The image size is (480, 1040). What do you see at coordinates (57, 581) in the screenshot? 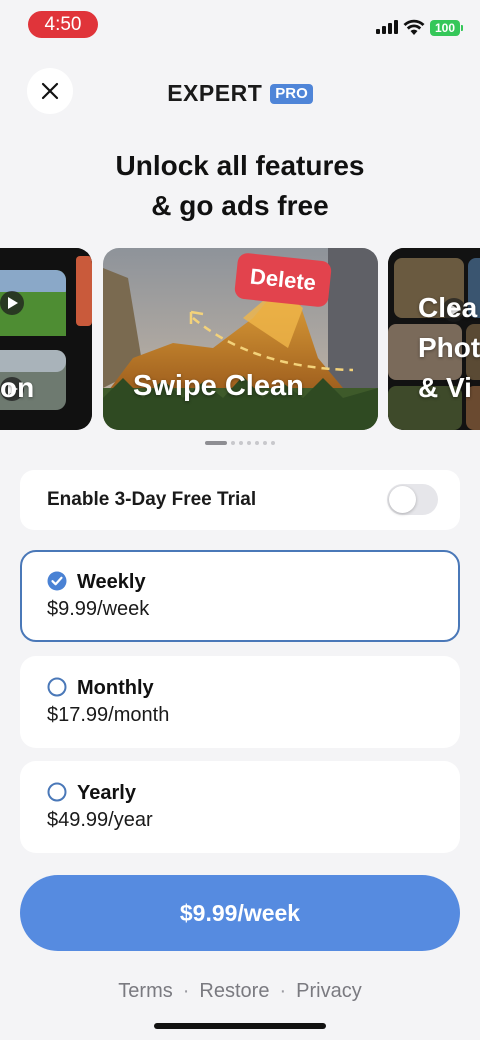
I see `check-circle-icon` at bounding box center [57, 581].